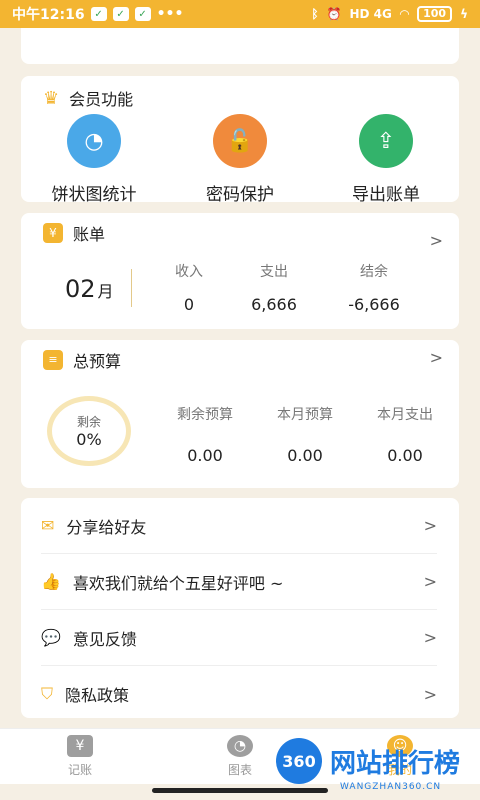 The image size is (480, 800). Describe the element at coordinates (80, 746) in the screenshot. I see `ledger-icon: ¥` at that location.